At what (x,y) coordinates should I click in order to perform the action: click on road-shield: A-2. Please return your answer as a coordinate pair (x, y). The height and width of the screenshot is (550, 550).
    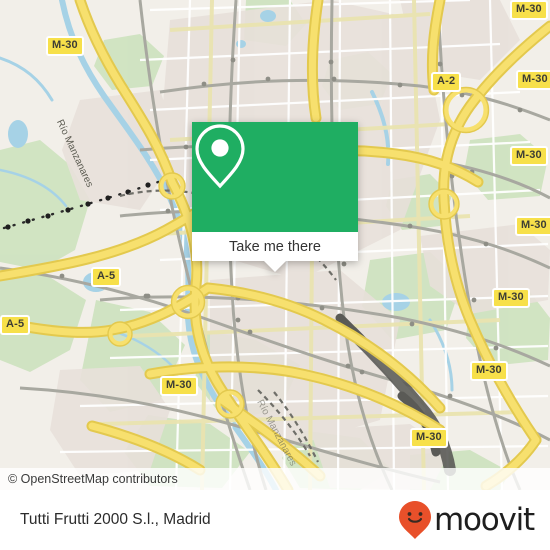
    Looking at the image, I should click on (446, 82).